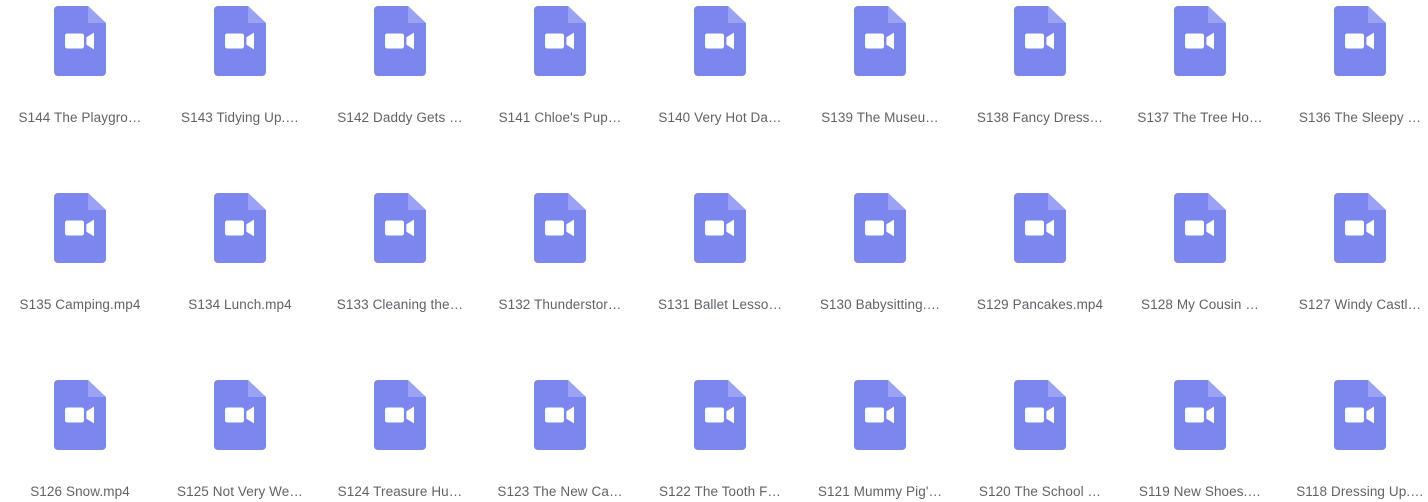 The width and height of the screenshot is (1428, 502). I want to click on file-name-label: S134 Lunch.mp4, so click(240, 304).